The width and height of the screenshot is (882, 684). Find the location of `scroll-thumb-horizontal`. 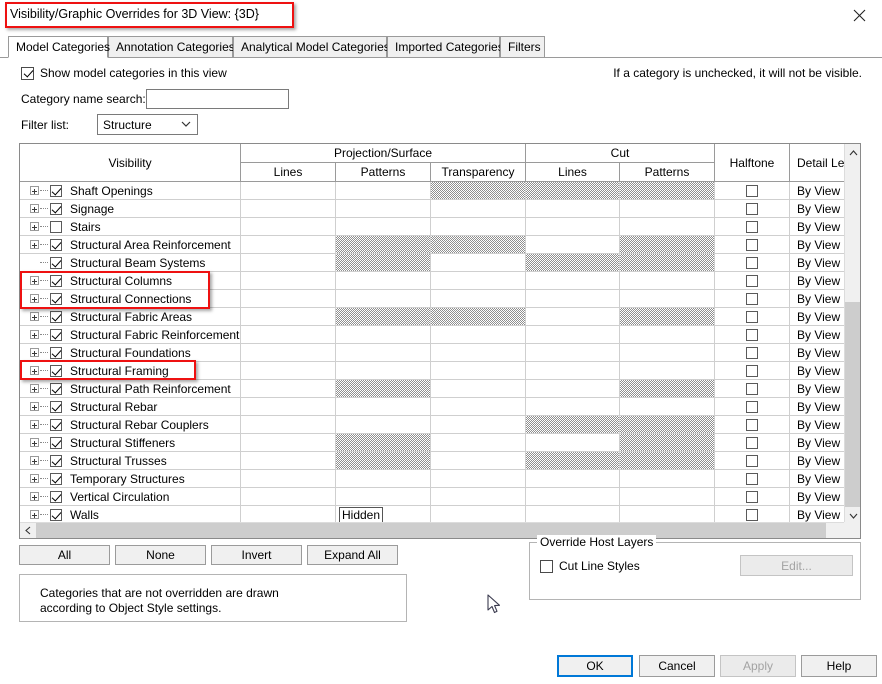

scroll-thumb-horizontal is located at coordinates (431, 530).